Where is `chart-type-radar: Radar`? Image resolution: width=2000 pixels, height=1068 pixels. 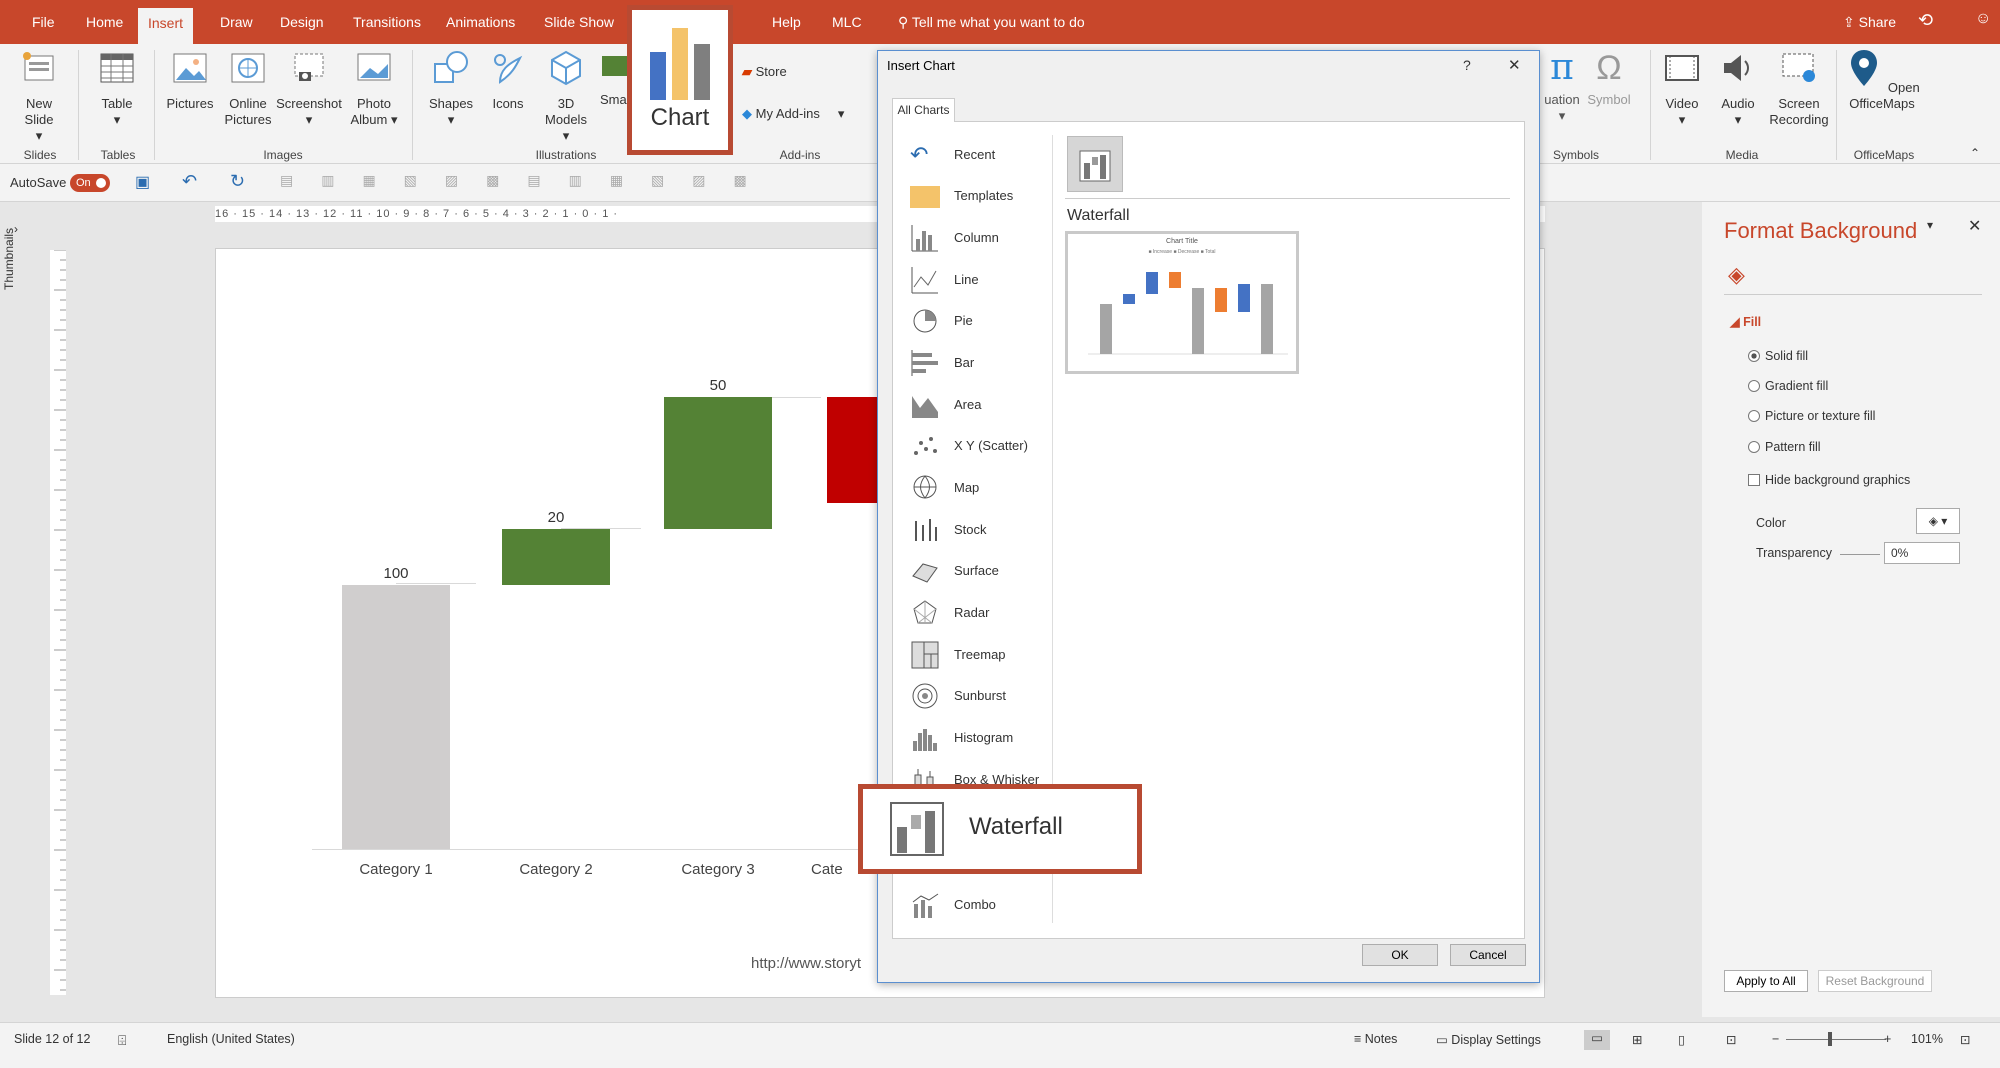
chart-type-radar: Radar is located at coordinates (978, 613).